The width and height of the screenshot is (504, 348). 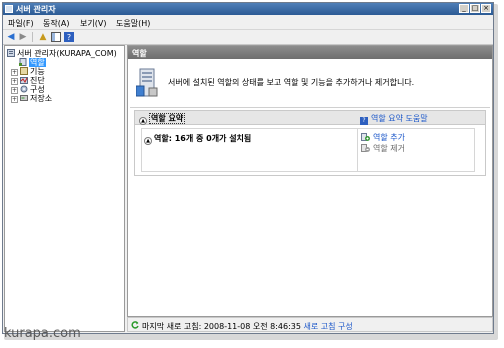 I want to click on title-bar: 서버 관리자 _ □ ×, so click(x=248, y=9).